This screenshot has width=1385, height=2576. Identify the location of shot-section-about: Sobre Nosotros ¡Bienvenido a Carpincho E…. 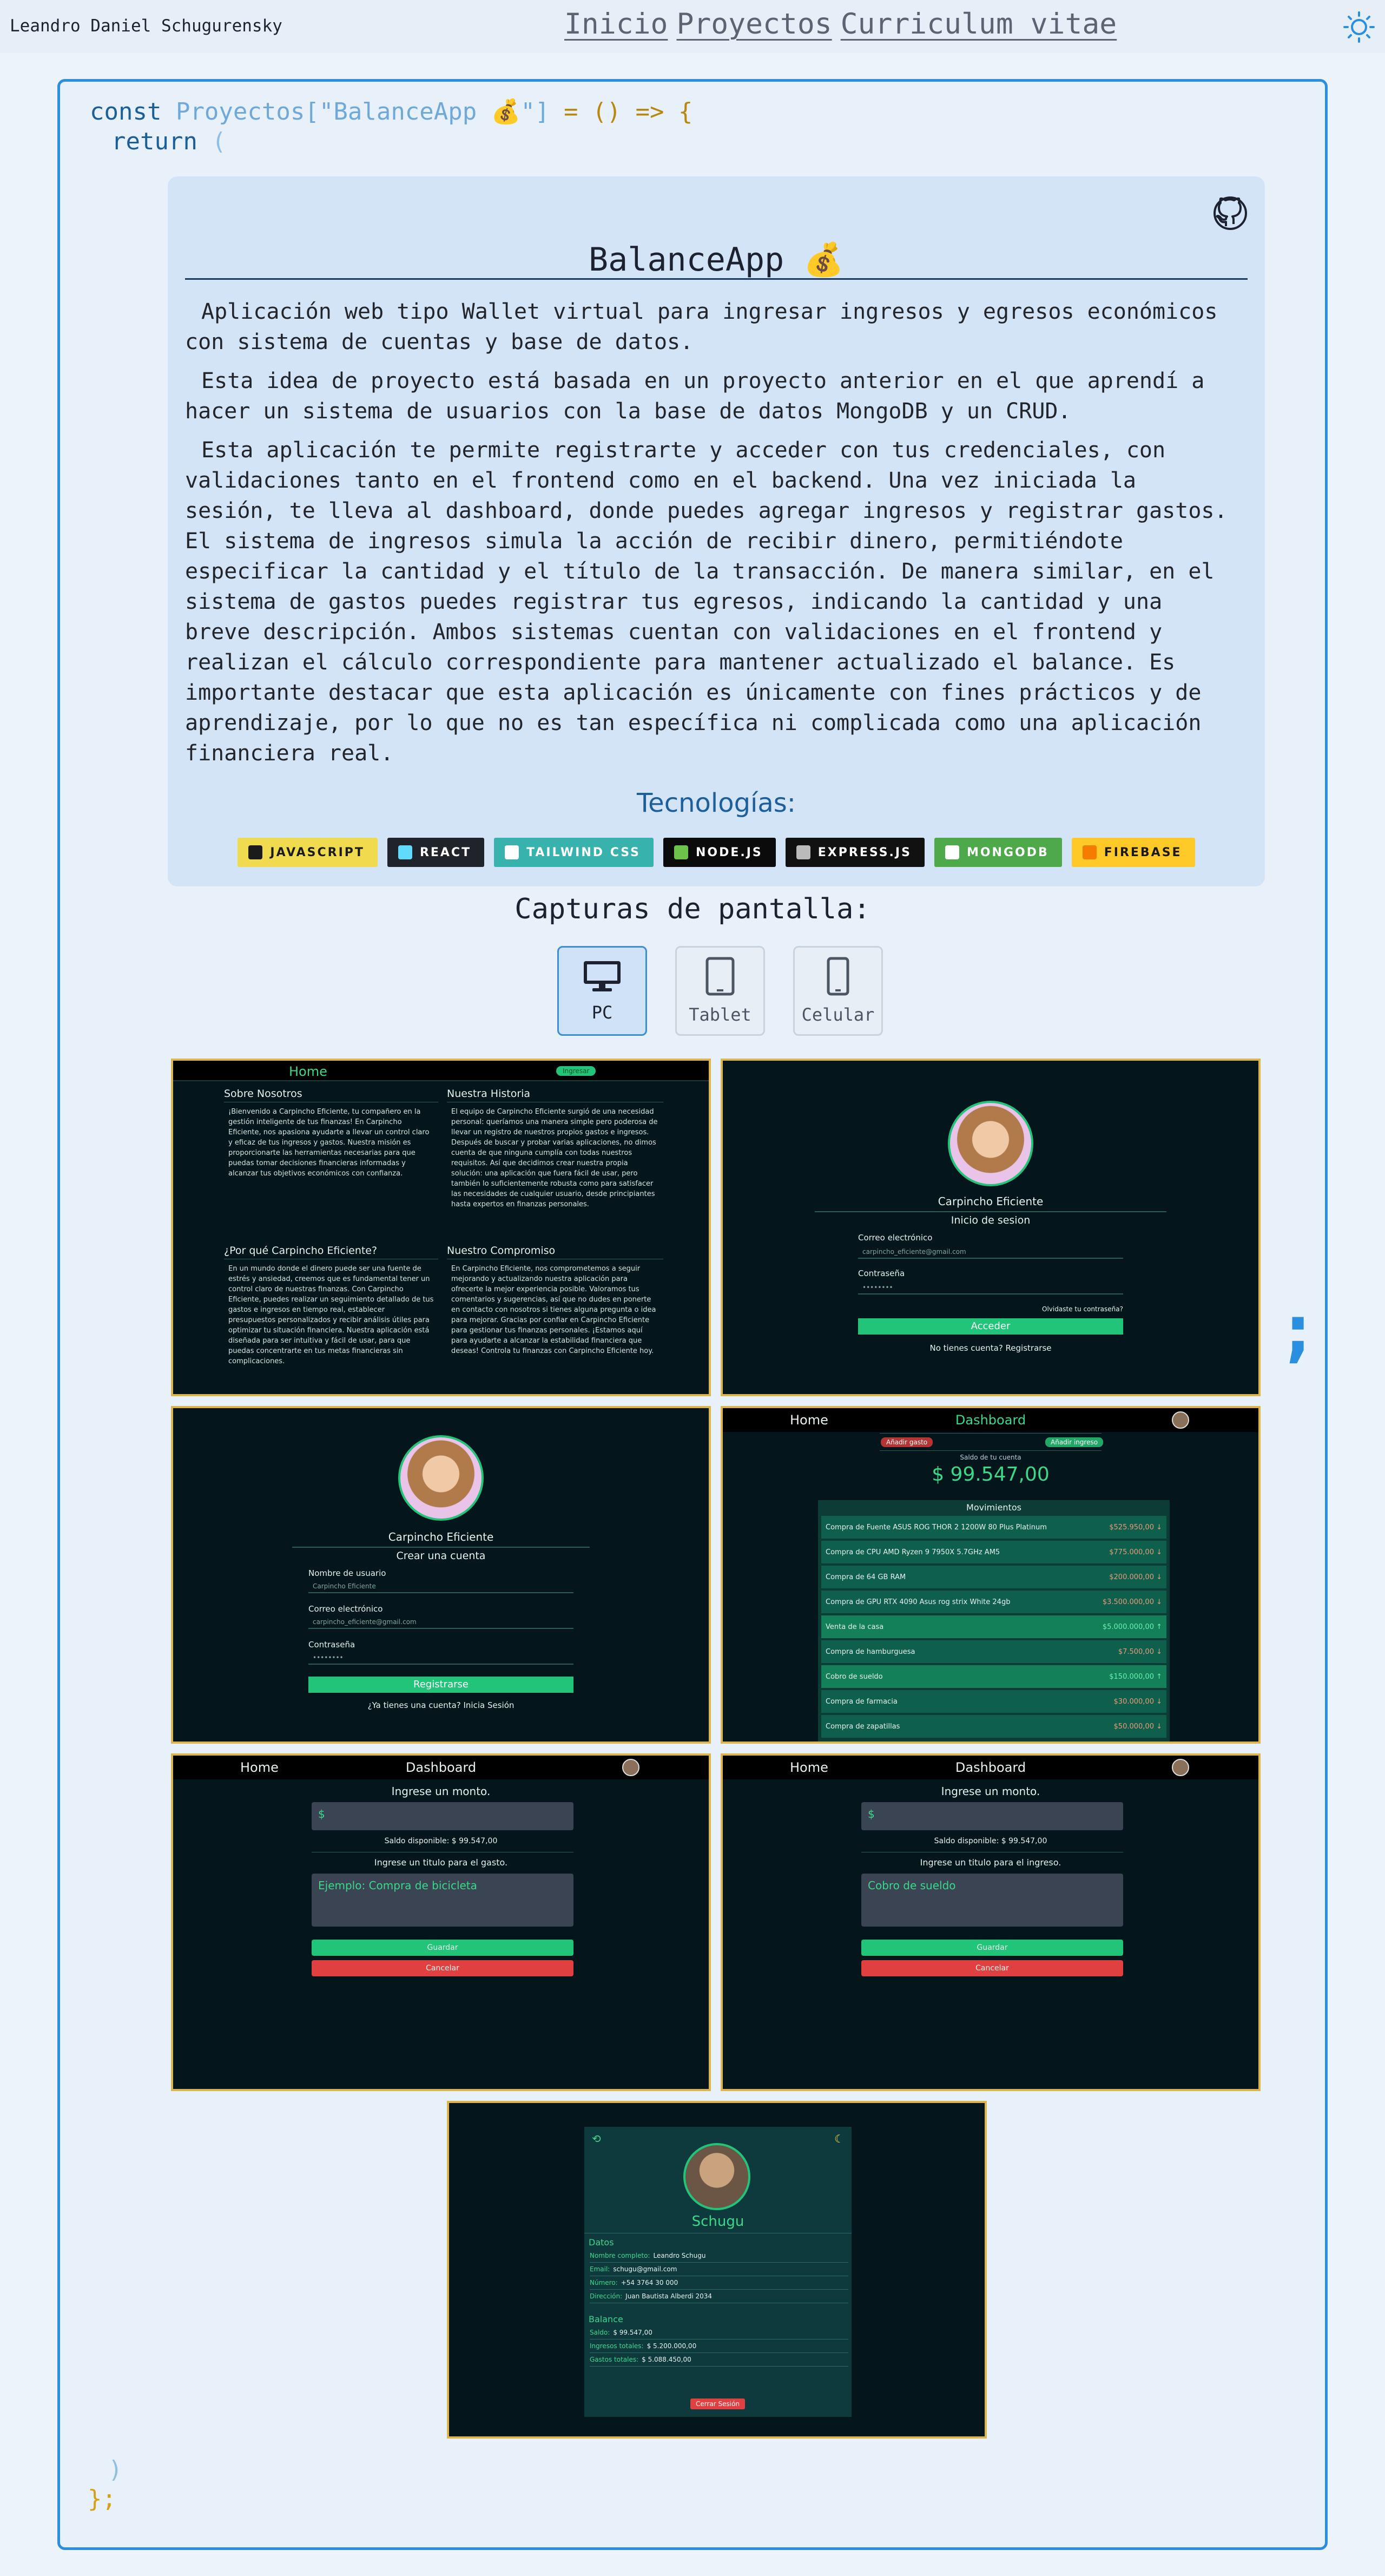
(331, 1133).